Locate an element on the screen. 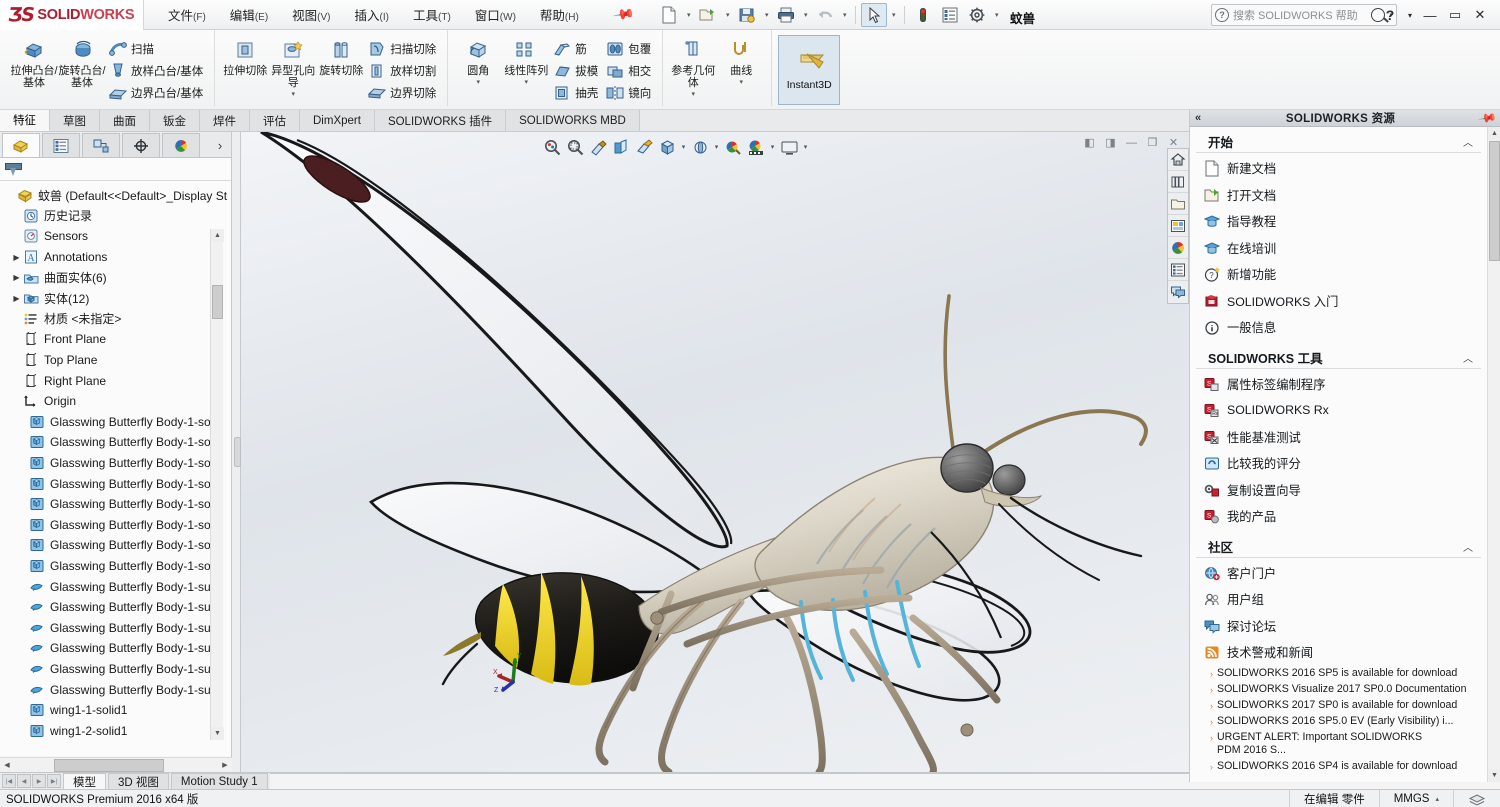 This screenshot has height=807, width=1500. extruded-boss-button: 拉伸凸台/基体 is located at coordinates (34, 61).